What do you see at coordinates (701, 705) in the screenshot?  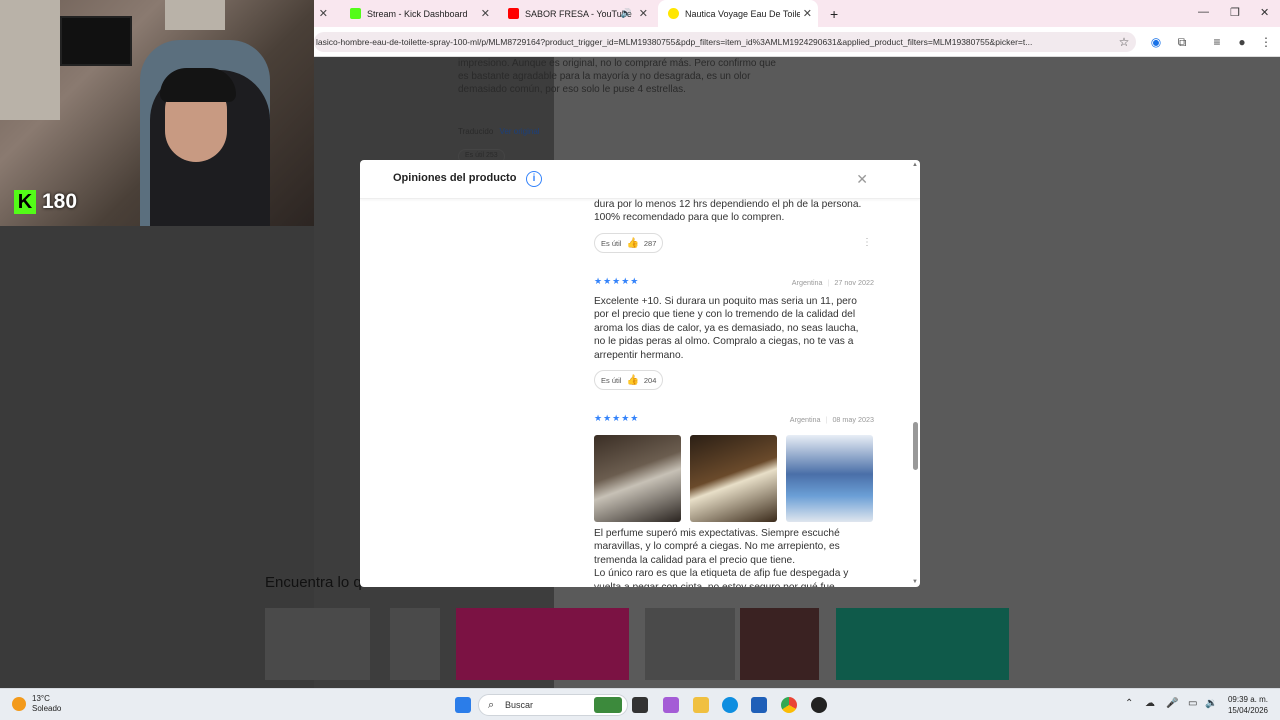 I see `file-explorer-icon` at bounding box center [701, 705].